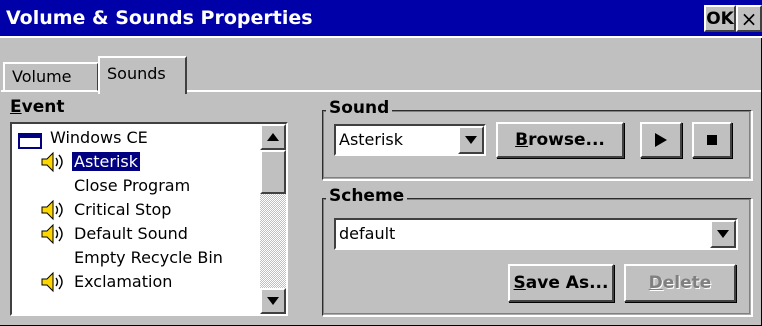 The width and height of the screenshot is (762, 326). I want to click on sound-dropdown-value: Asterisk, so click(371, 139).